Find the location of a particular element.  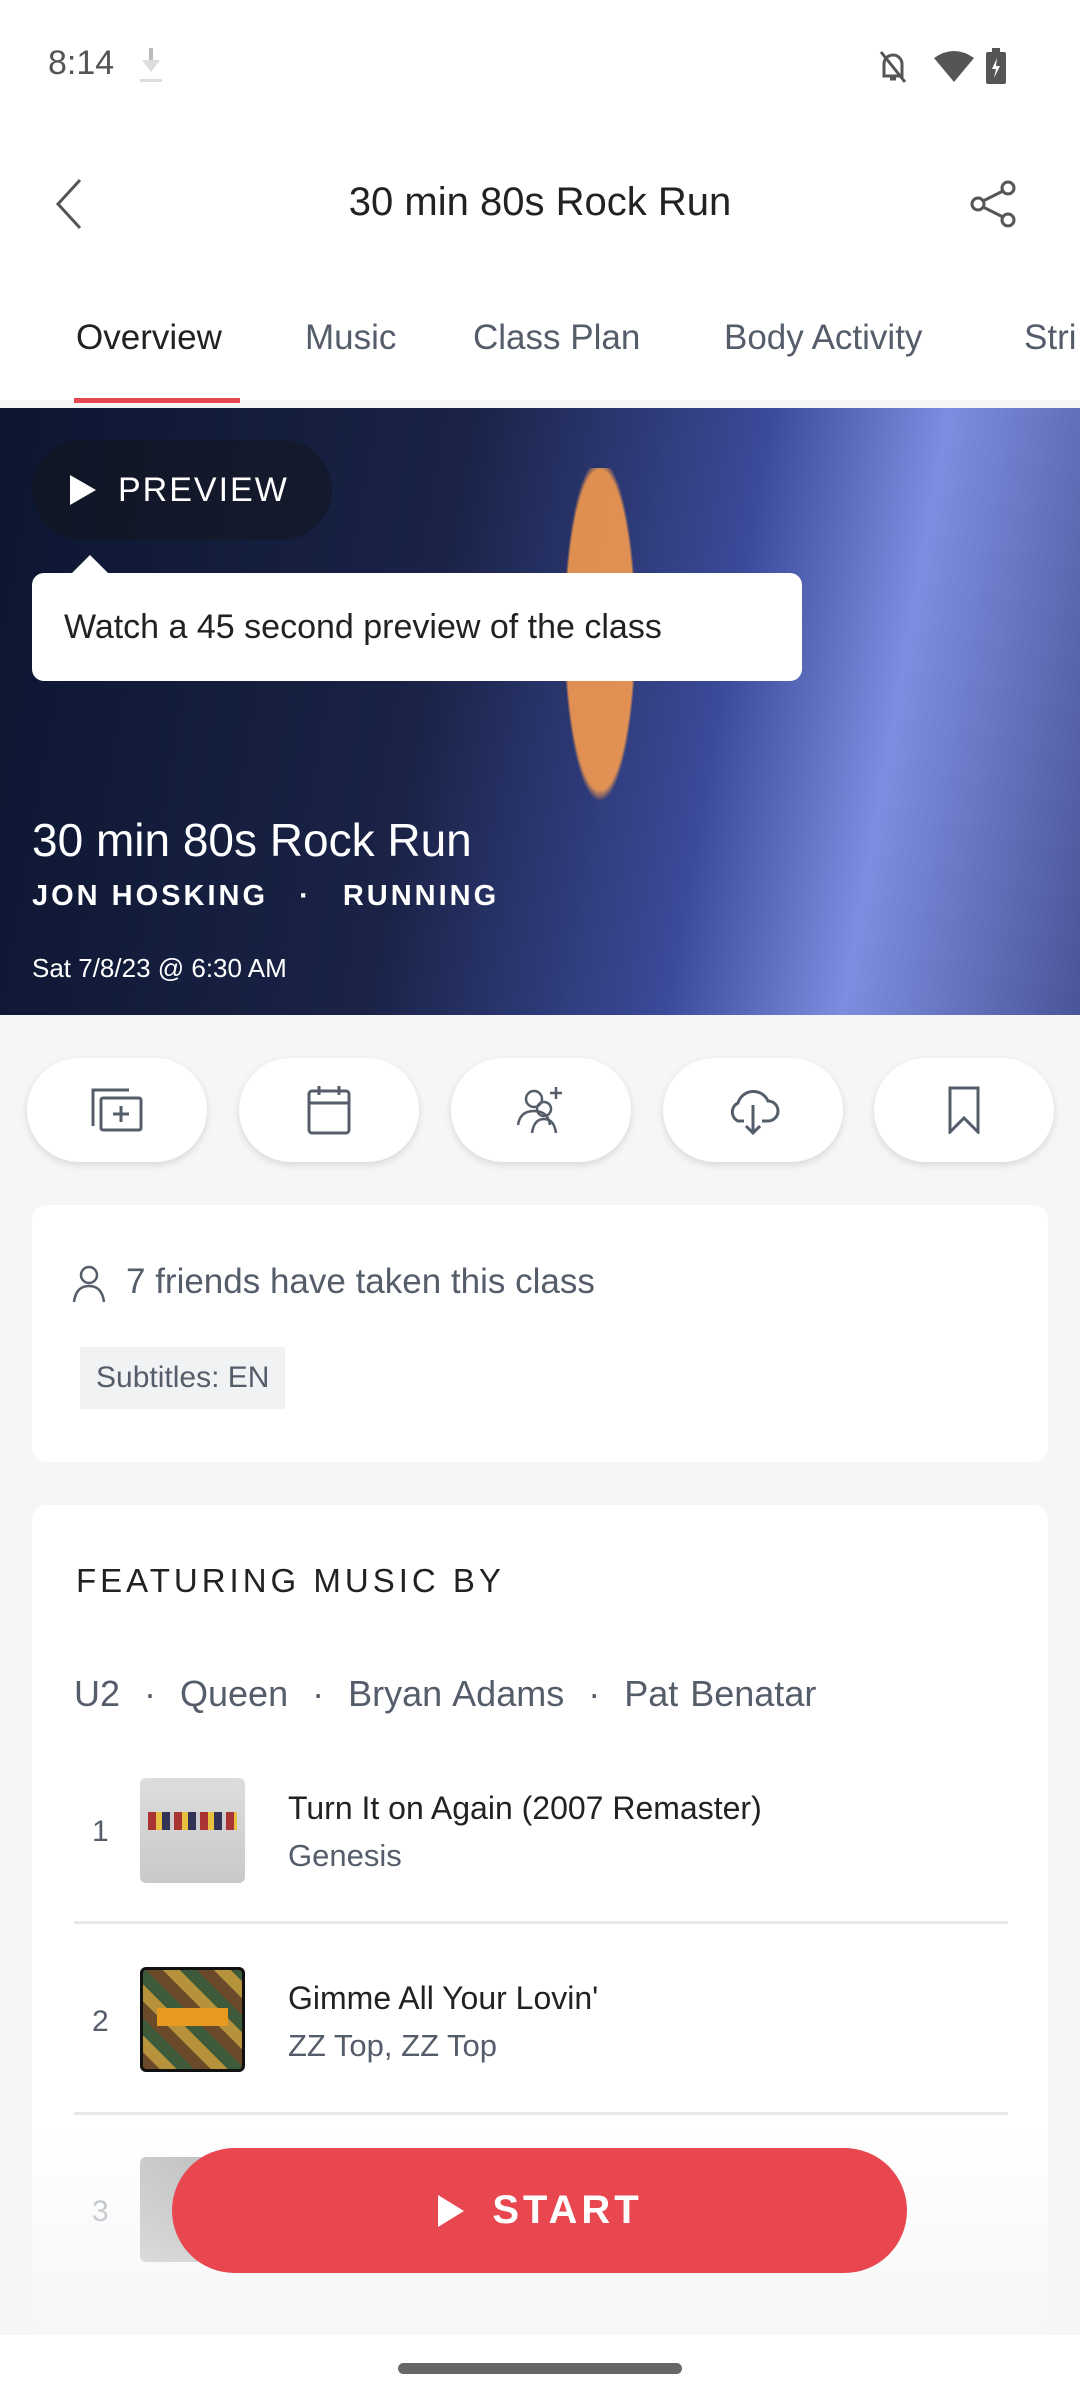

share-icon is located at coordinates (994, 204).